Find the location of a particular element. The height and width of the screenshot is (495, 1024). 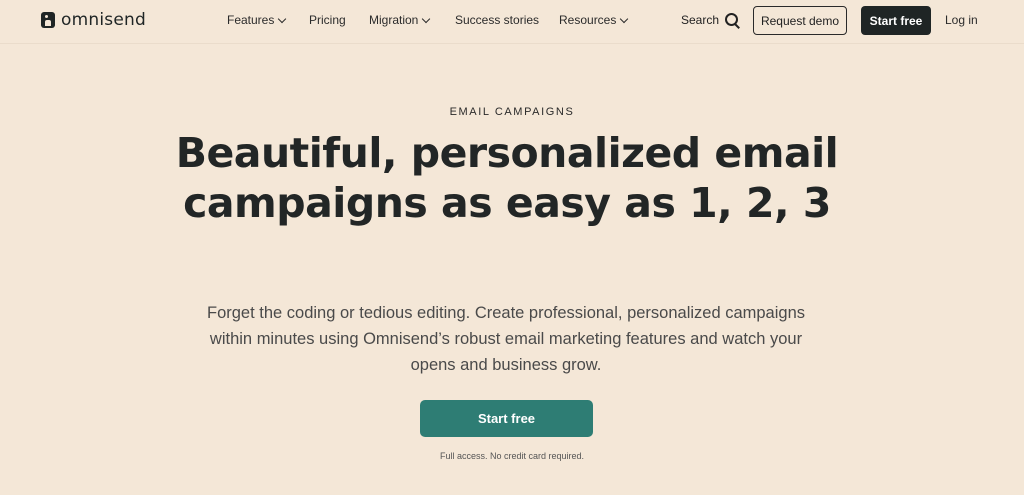

nav-item-label: Pricing is located at coordinates (327, 20).